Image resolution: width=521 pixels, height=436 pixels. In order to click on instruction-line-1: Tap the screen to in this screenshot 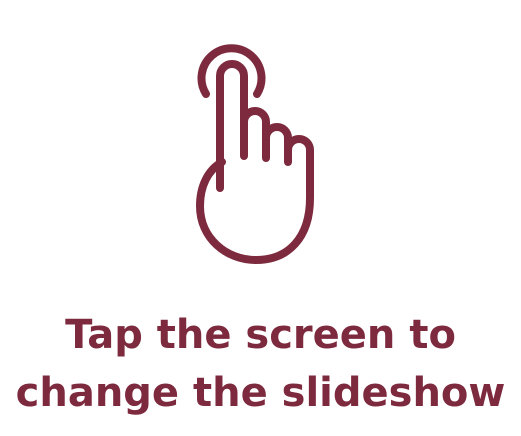, I will do `click(260, 335)`.